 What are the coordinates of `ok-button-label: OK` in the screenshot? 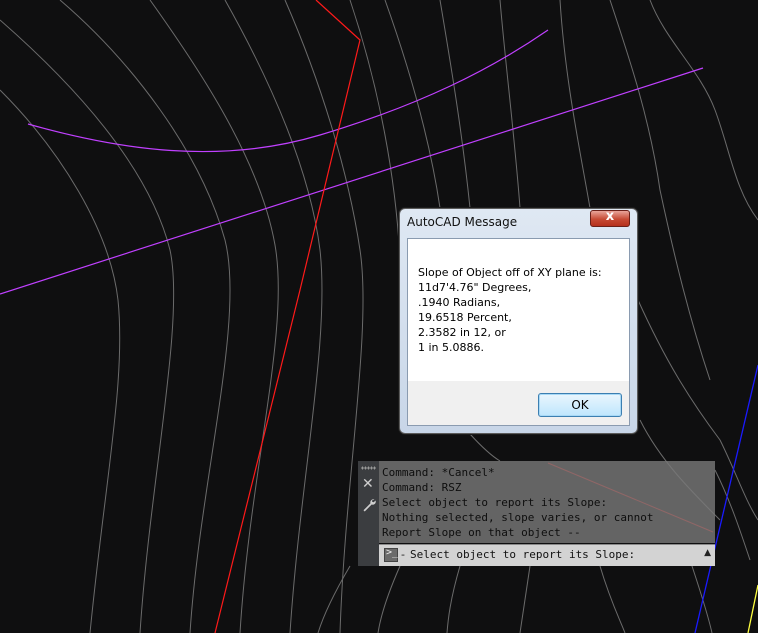 It's located at (580, 405).